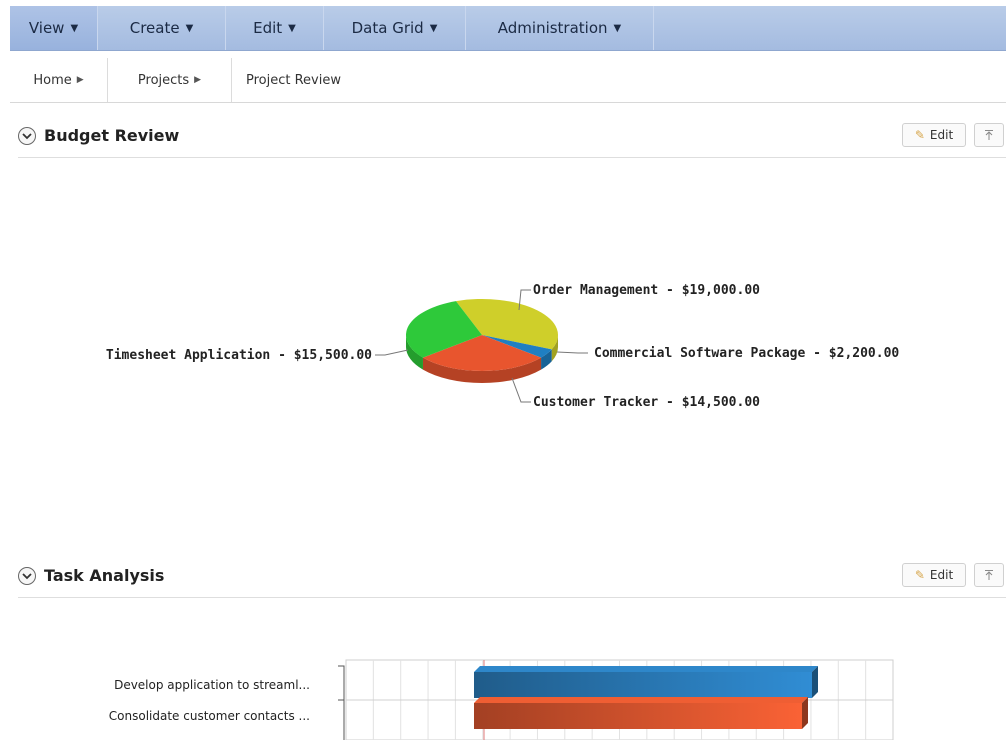  What do you see at coordinates (293, 80) in the screenshot?
I see `breadcrumb-current-label: Project Review` at bounding box center [293, 80].